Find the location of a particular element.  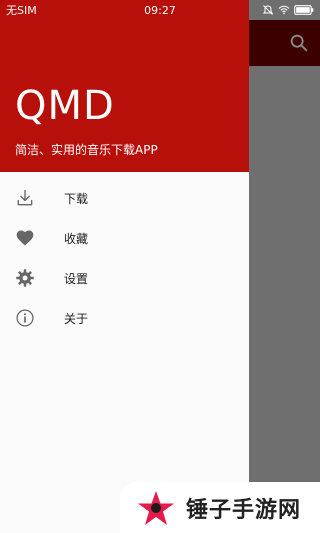

drawer-item-label: 设置 is located at coordinates (76, 278).